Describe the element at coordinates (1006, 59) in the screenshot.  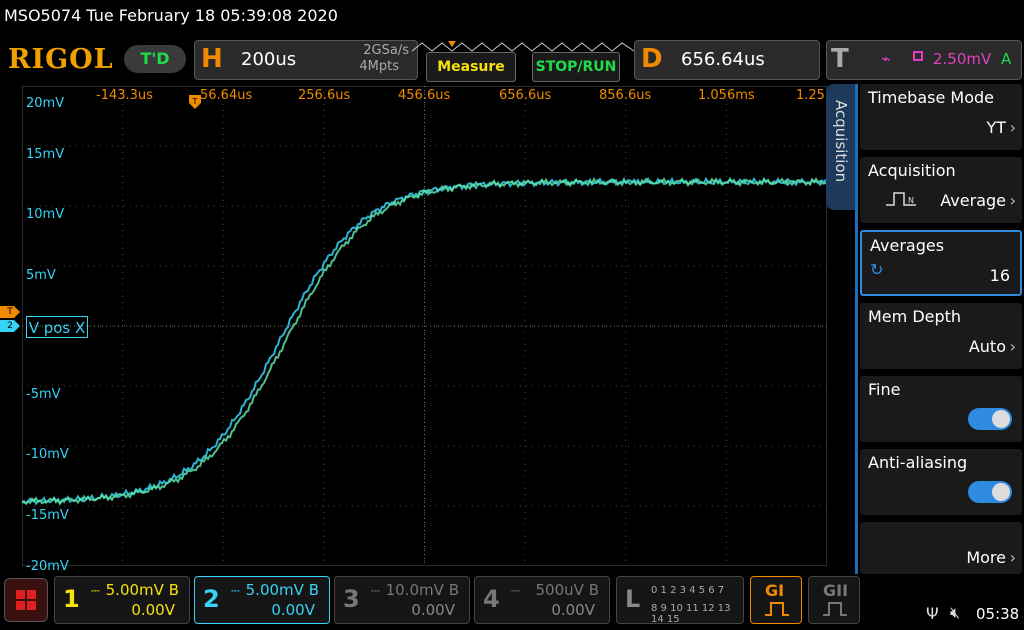
I see `trigger-mode: A` at that location.